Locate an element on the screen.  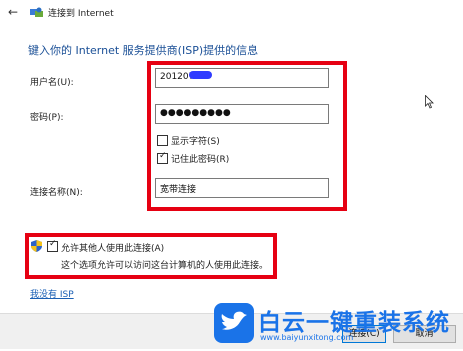
network-icon is located at coordinates (36, 12).